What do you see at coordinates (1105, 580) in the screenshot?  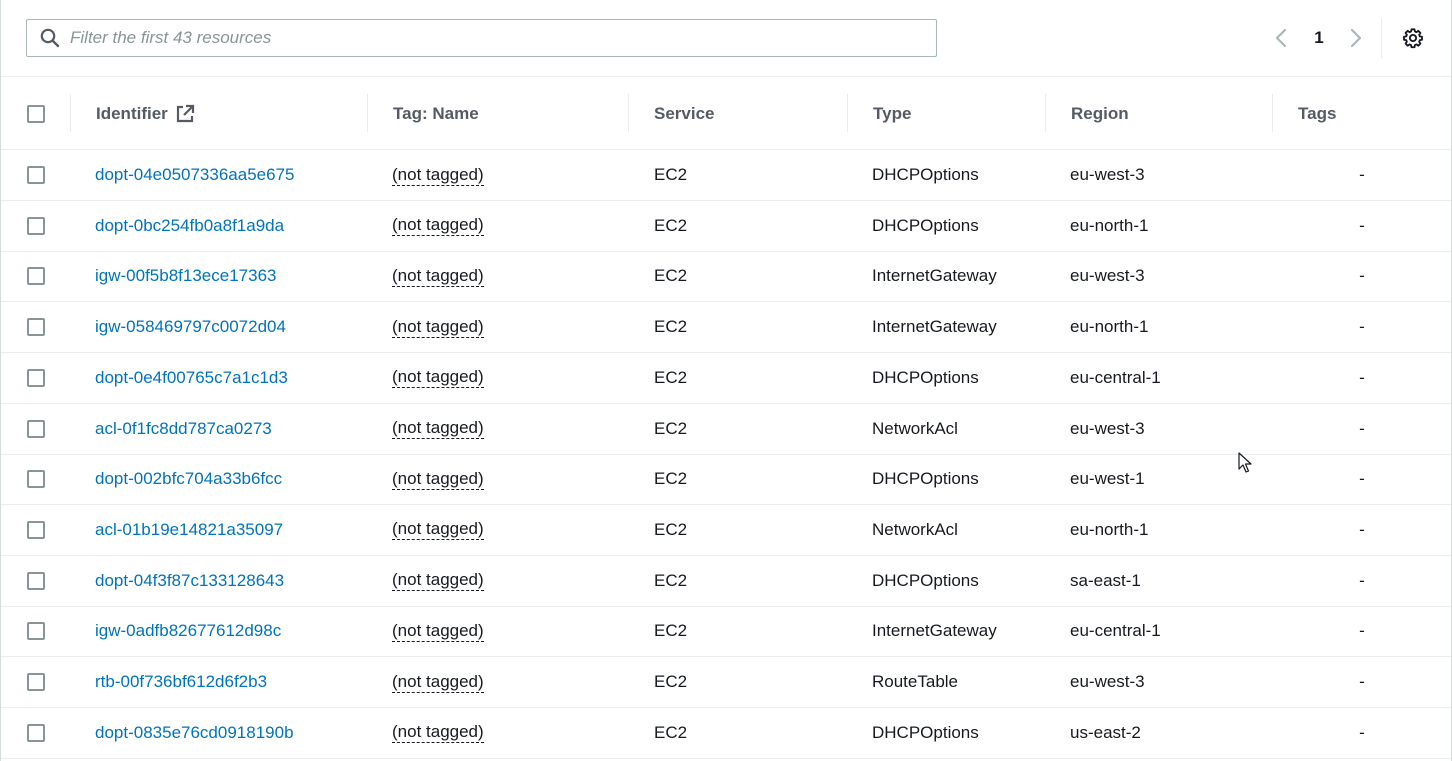 I see `region-cell: sa-east-1` at bounding box center [1105, 580].